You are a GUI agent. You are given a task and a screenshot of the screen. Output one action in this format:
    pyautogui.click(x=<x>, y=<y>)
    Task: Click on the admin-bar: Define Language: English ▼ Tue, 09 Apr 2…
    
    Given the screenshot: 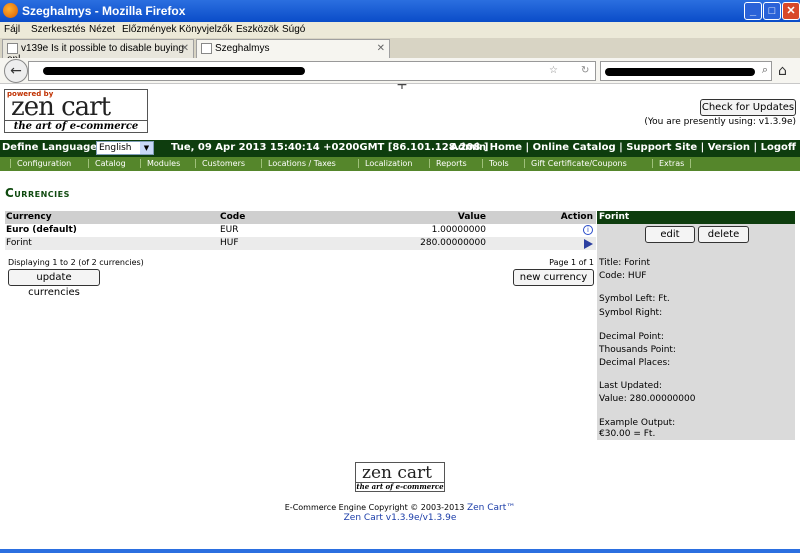 What is the action you would take?
    pyautogui.click(x=400, y=148)
    